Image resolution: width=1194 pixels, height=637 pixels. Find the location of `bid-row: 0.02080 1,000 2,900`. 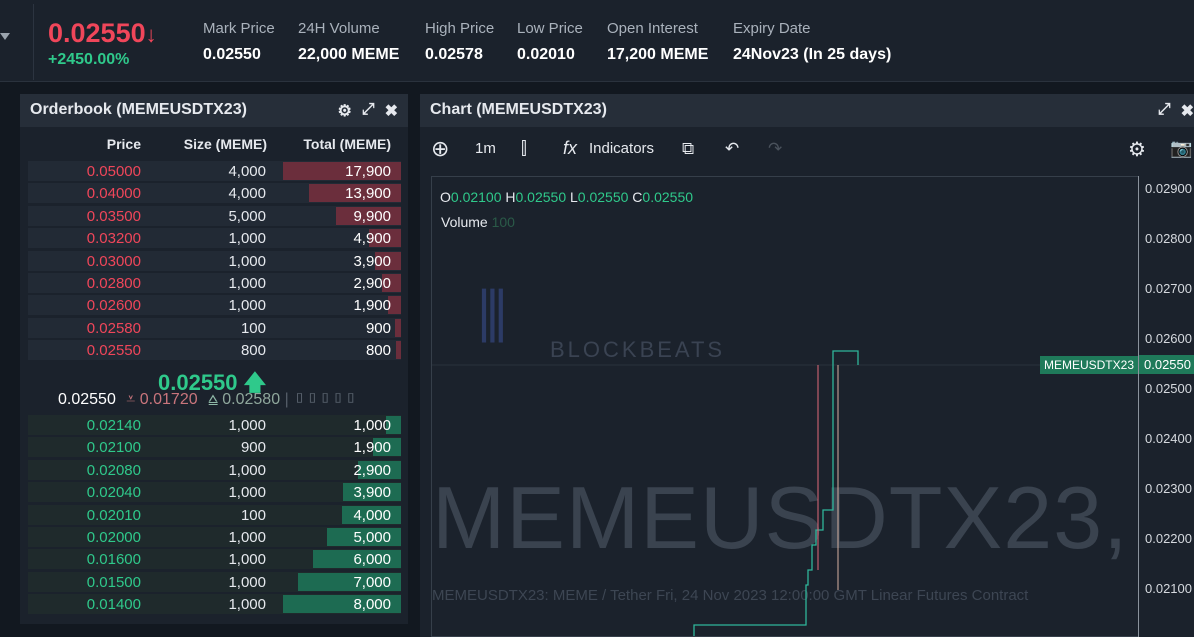

bid-row: 0.02080 1,000 2,900 is located at coordinates (214, 469).